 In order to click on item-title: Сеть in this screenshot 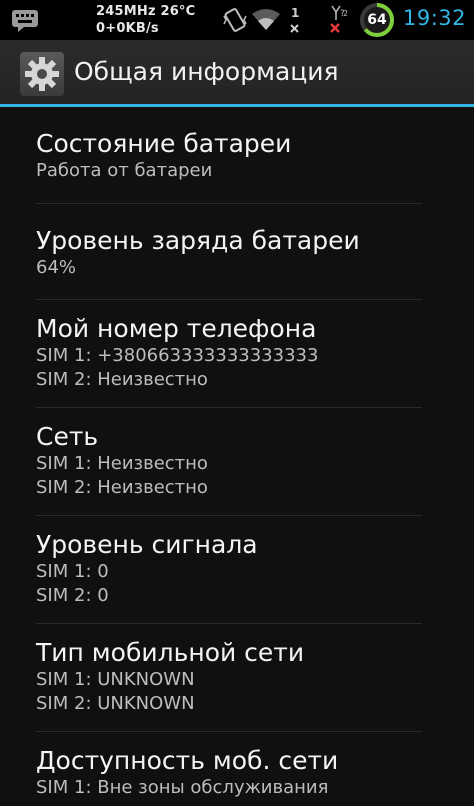, I will do `click(67, 436)`.